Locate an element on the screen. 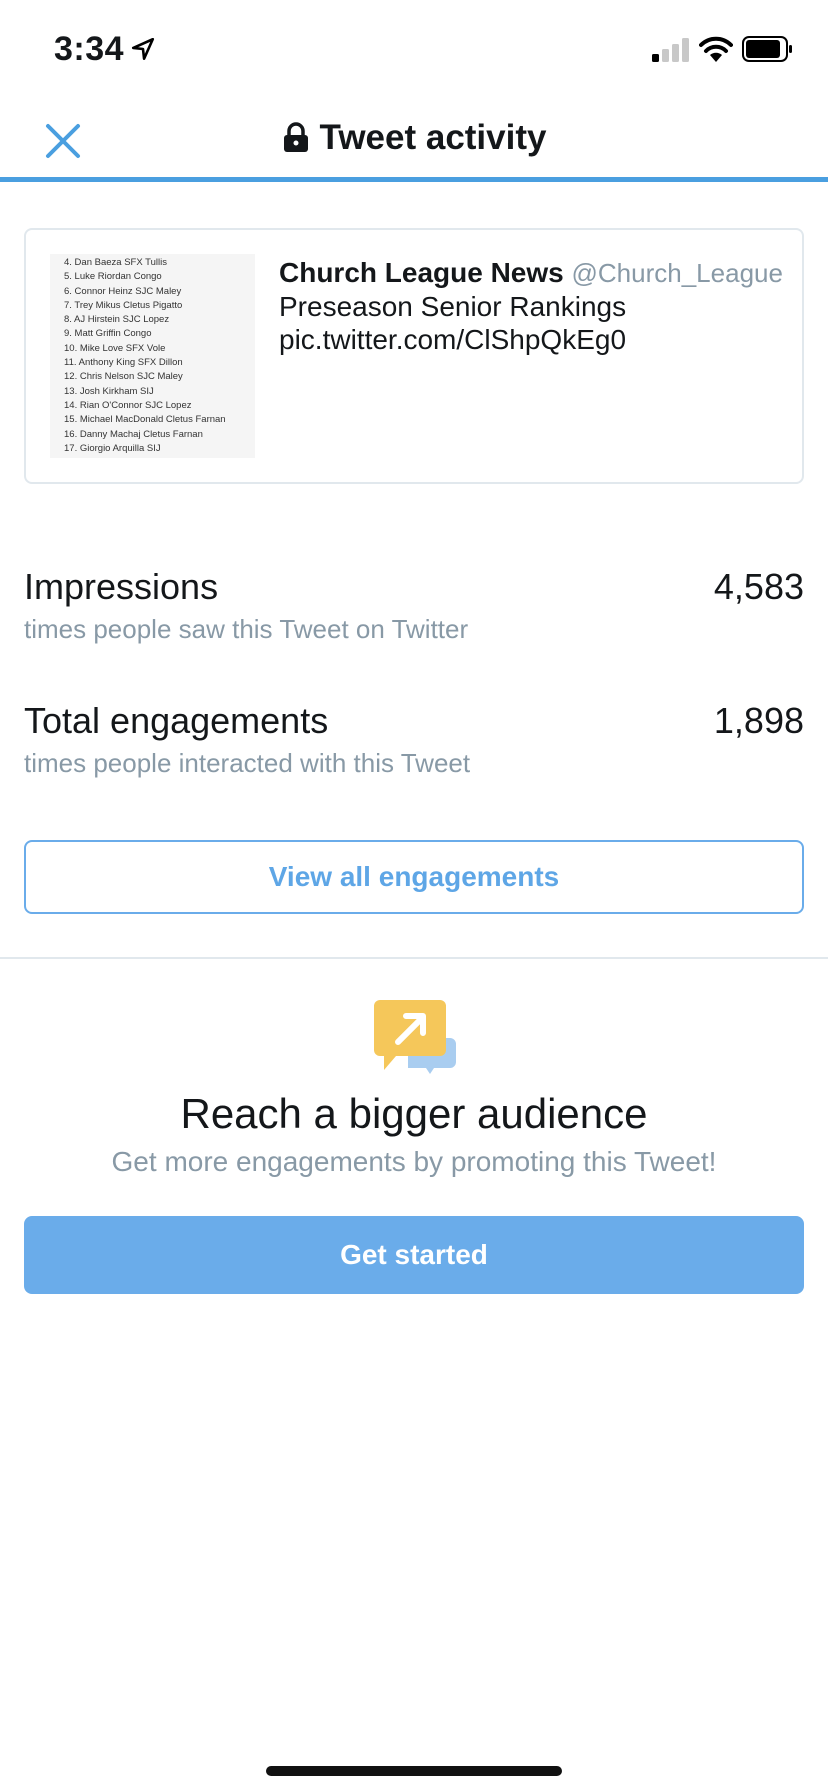  page-title-text: Tweet activity is located at coordinates (433, 137).